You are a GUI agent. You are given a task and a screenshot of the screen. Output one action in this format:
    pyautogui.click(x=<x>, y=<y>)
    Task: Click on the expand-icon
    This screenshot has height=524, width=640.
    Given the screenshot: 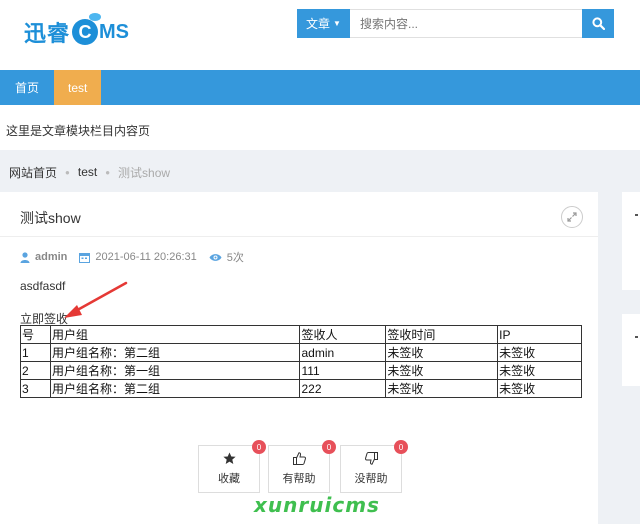 What is the action you would take?
    pyautogui.click(x=572, y=217)
    